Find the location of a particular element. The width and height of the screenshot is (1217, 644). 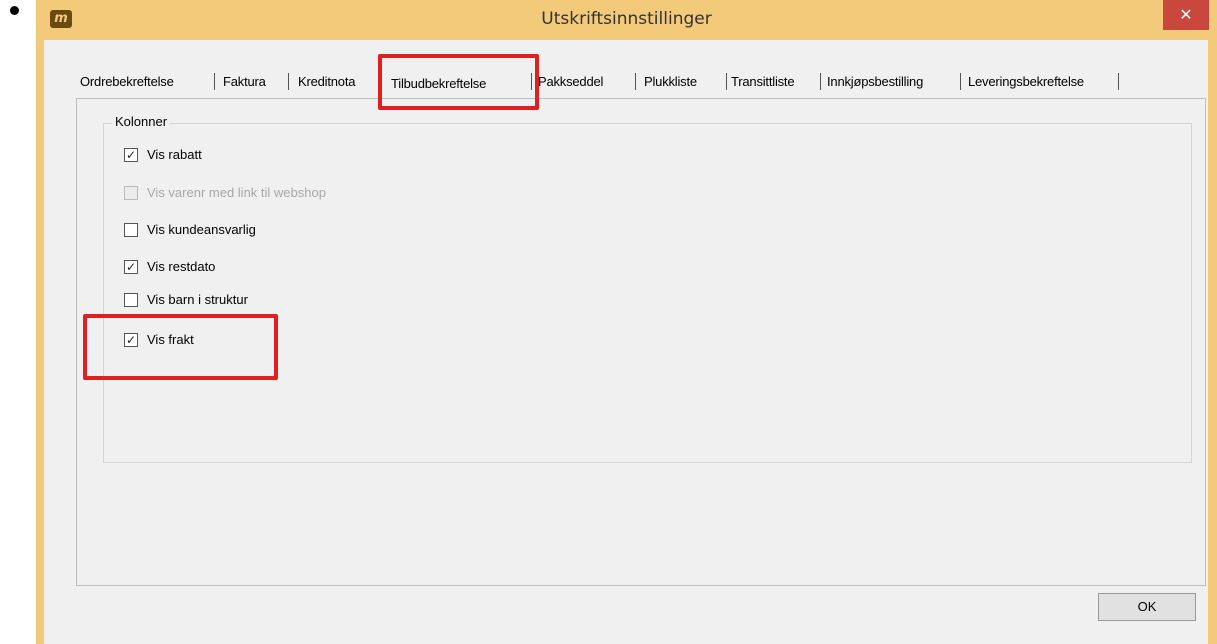

checkbox-label: Vis kundeansvarlig is located at coordinates (201, 229).